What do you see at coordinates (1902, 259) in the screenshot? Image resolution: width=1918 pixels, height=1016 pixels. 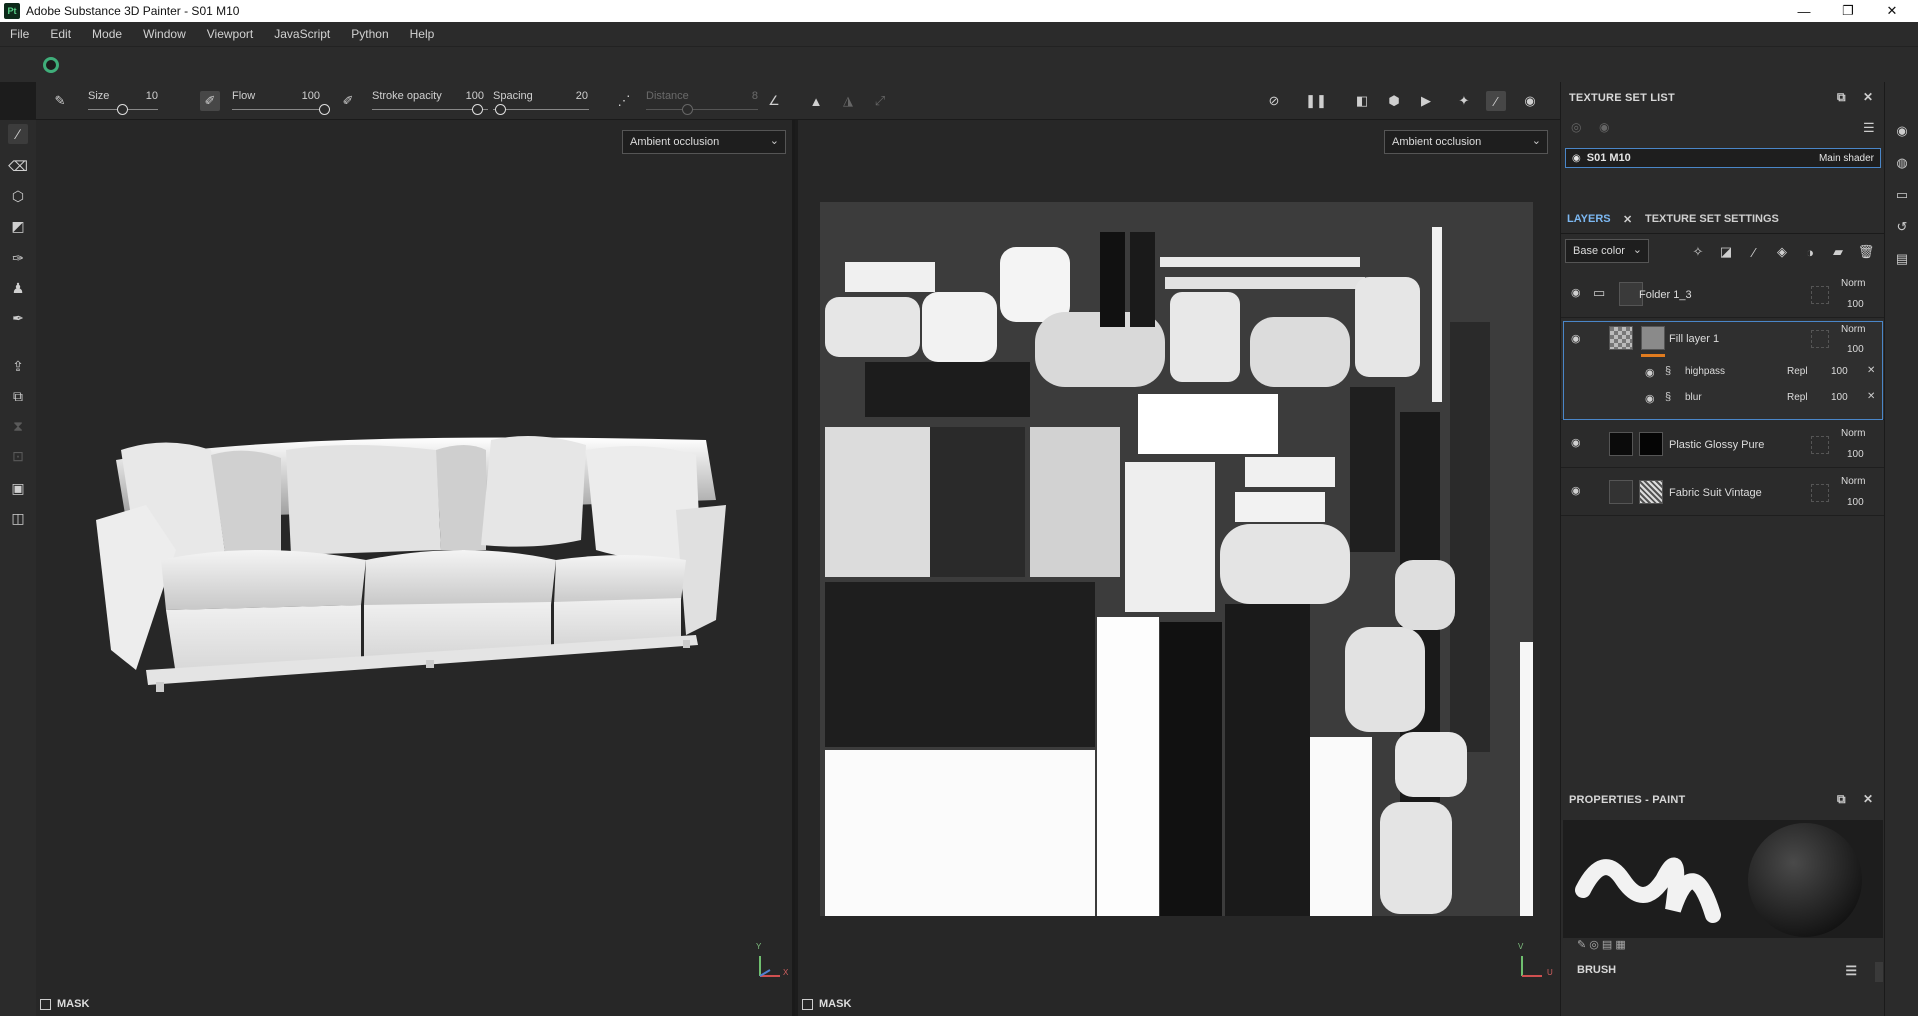 I see `log-icon: ▤` at bounding box center [1902, 259].